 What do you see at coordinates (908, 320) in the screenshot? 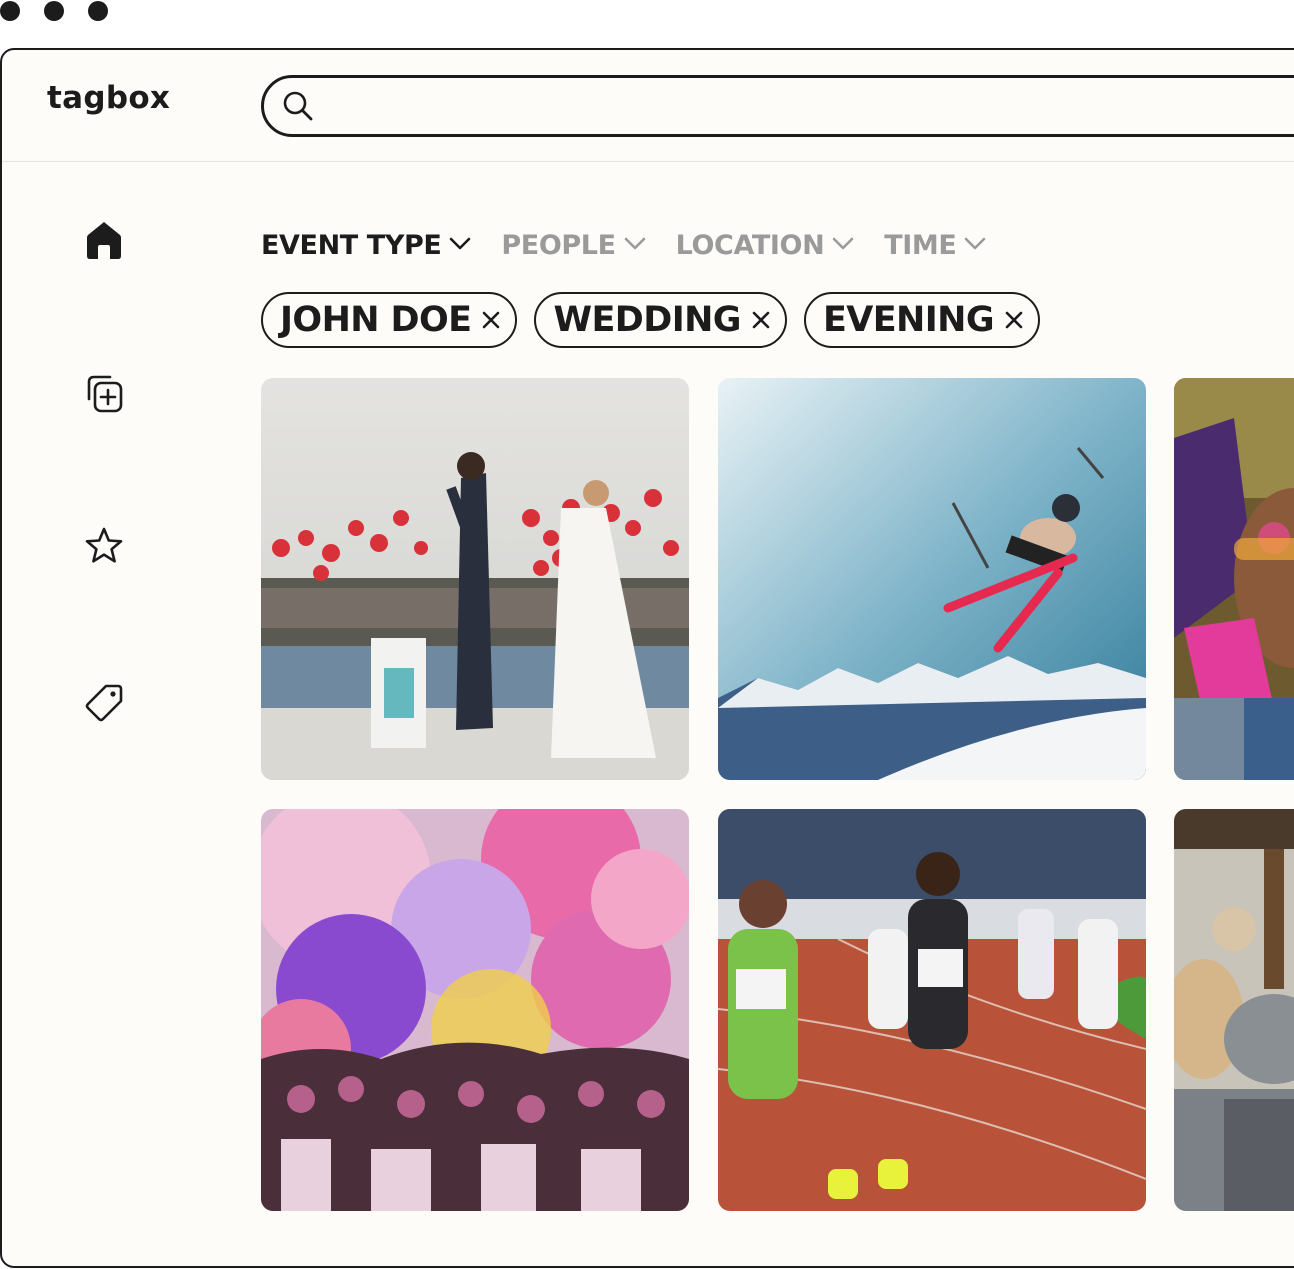
I see `chip-label: EVENING` at bounding box center [908, 320].